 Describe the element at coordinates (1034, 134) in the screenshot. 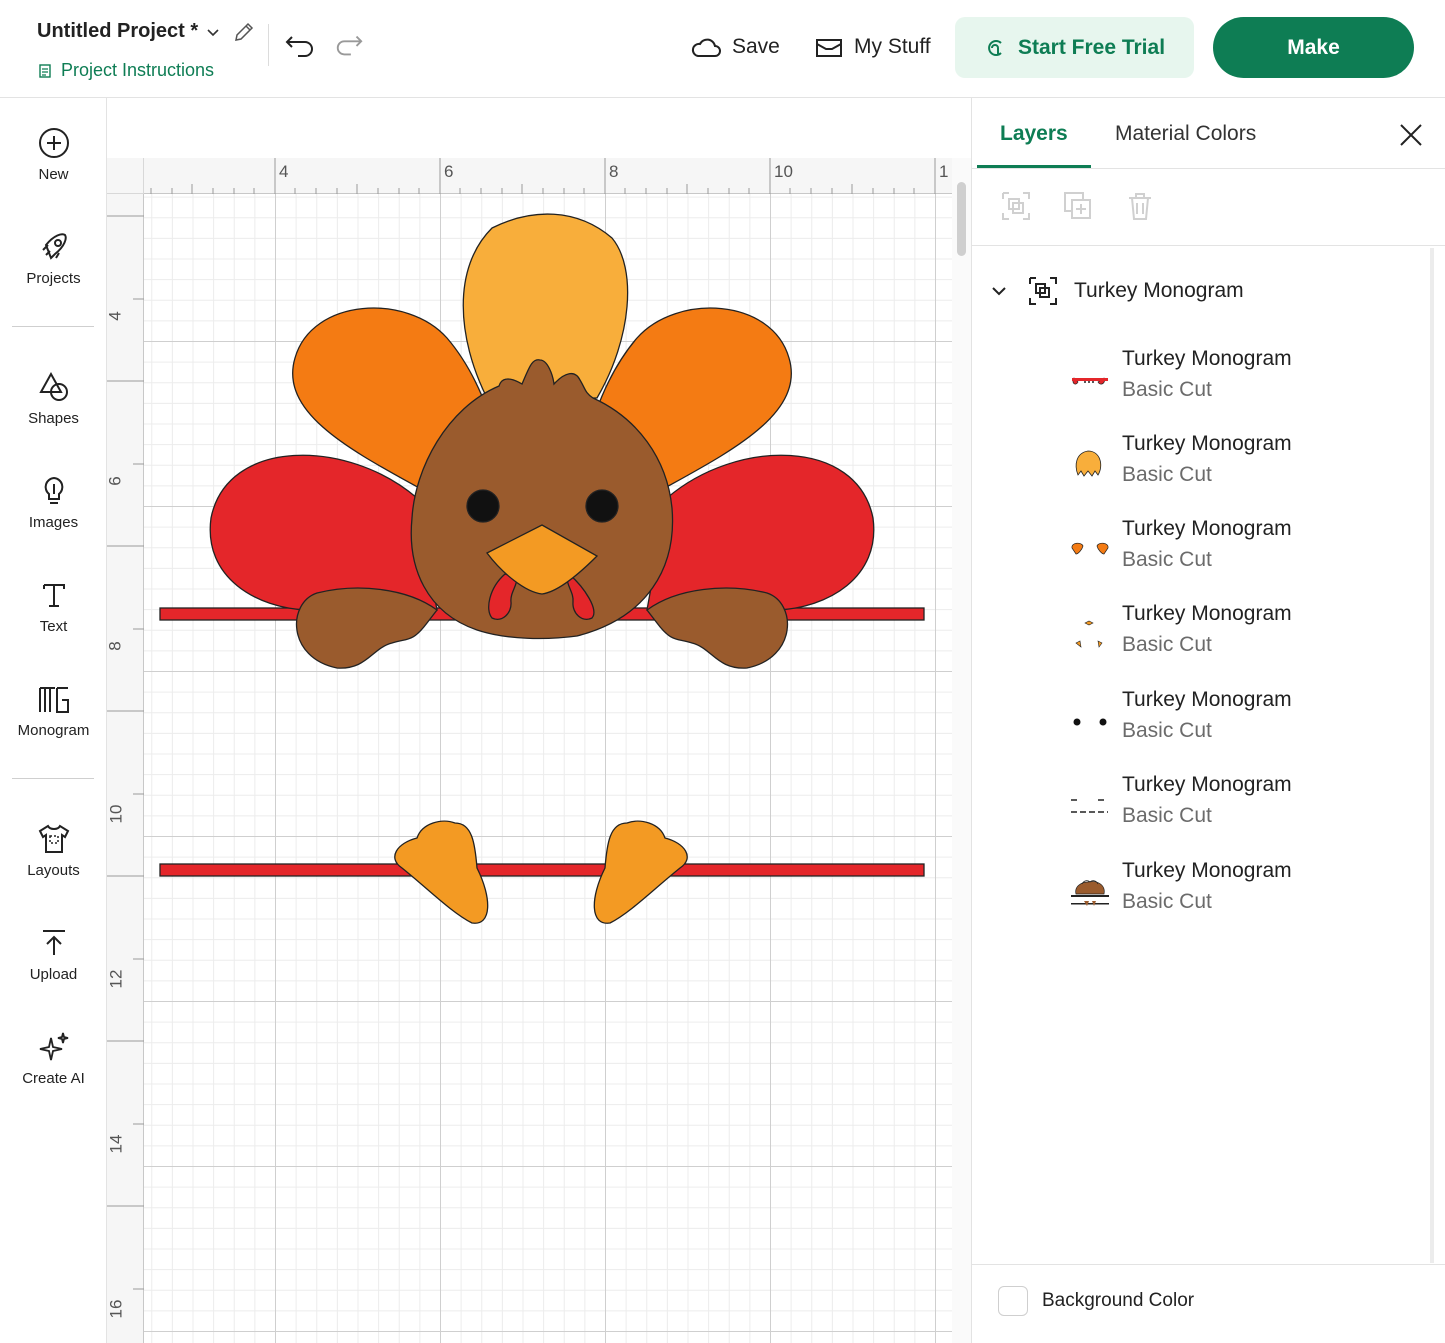

I see `tab-layers: Layers` at that location.